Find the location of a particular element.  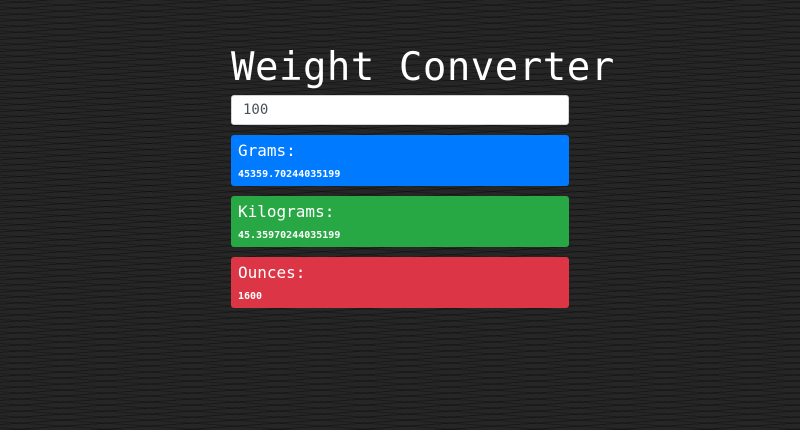

ounces-value: 1600 is located at coordinates (250, 296).